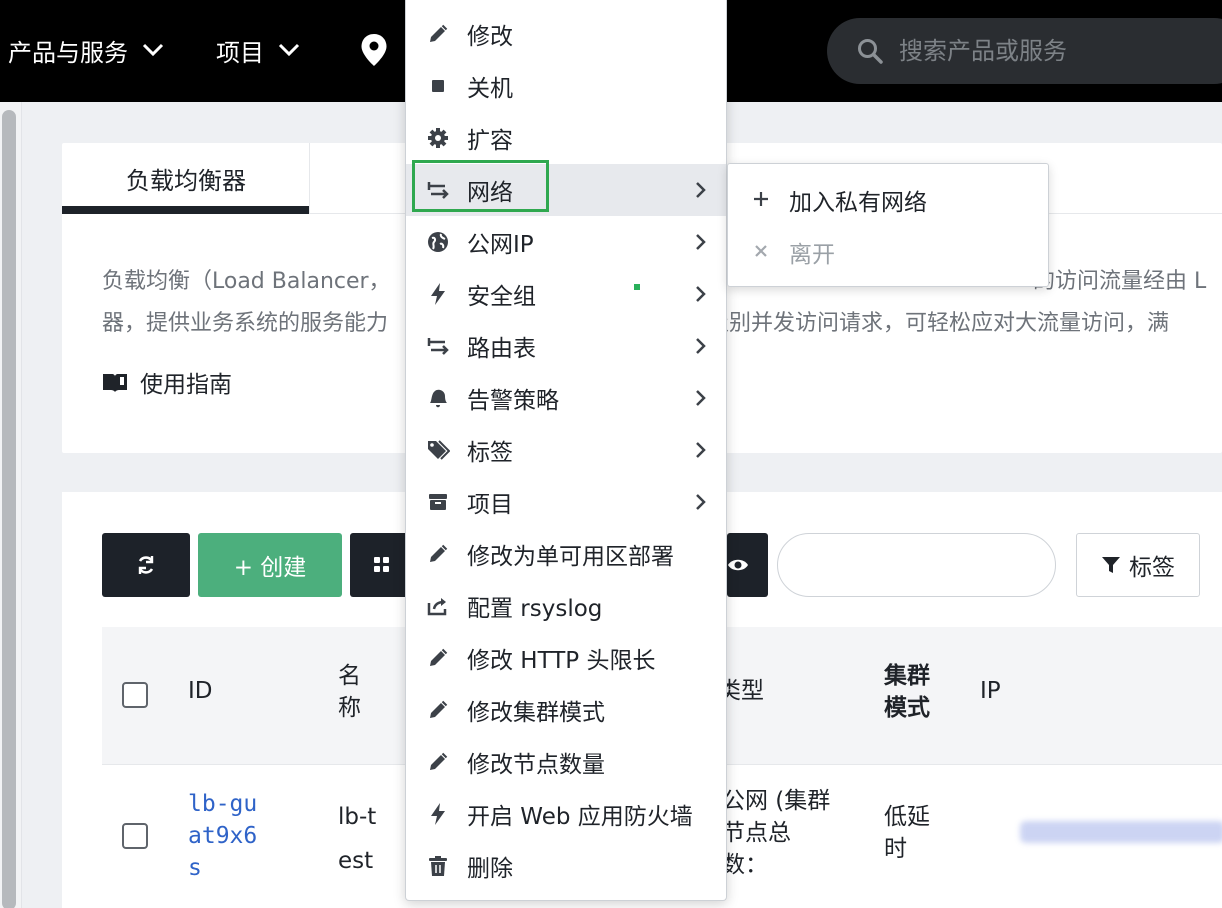  What do you see at coordinates (357, 839) in the screenshot?
I see `row-name: lb-test` at bounding box center [357, 839].